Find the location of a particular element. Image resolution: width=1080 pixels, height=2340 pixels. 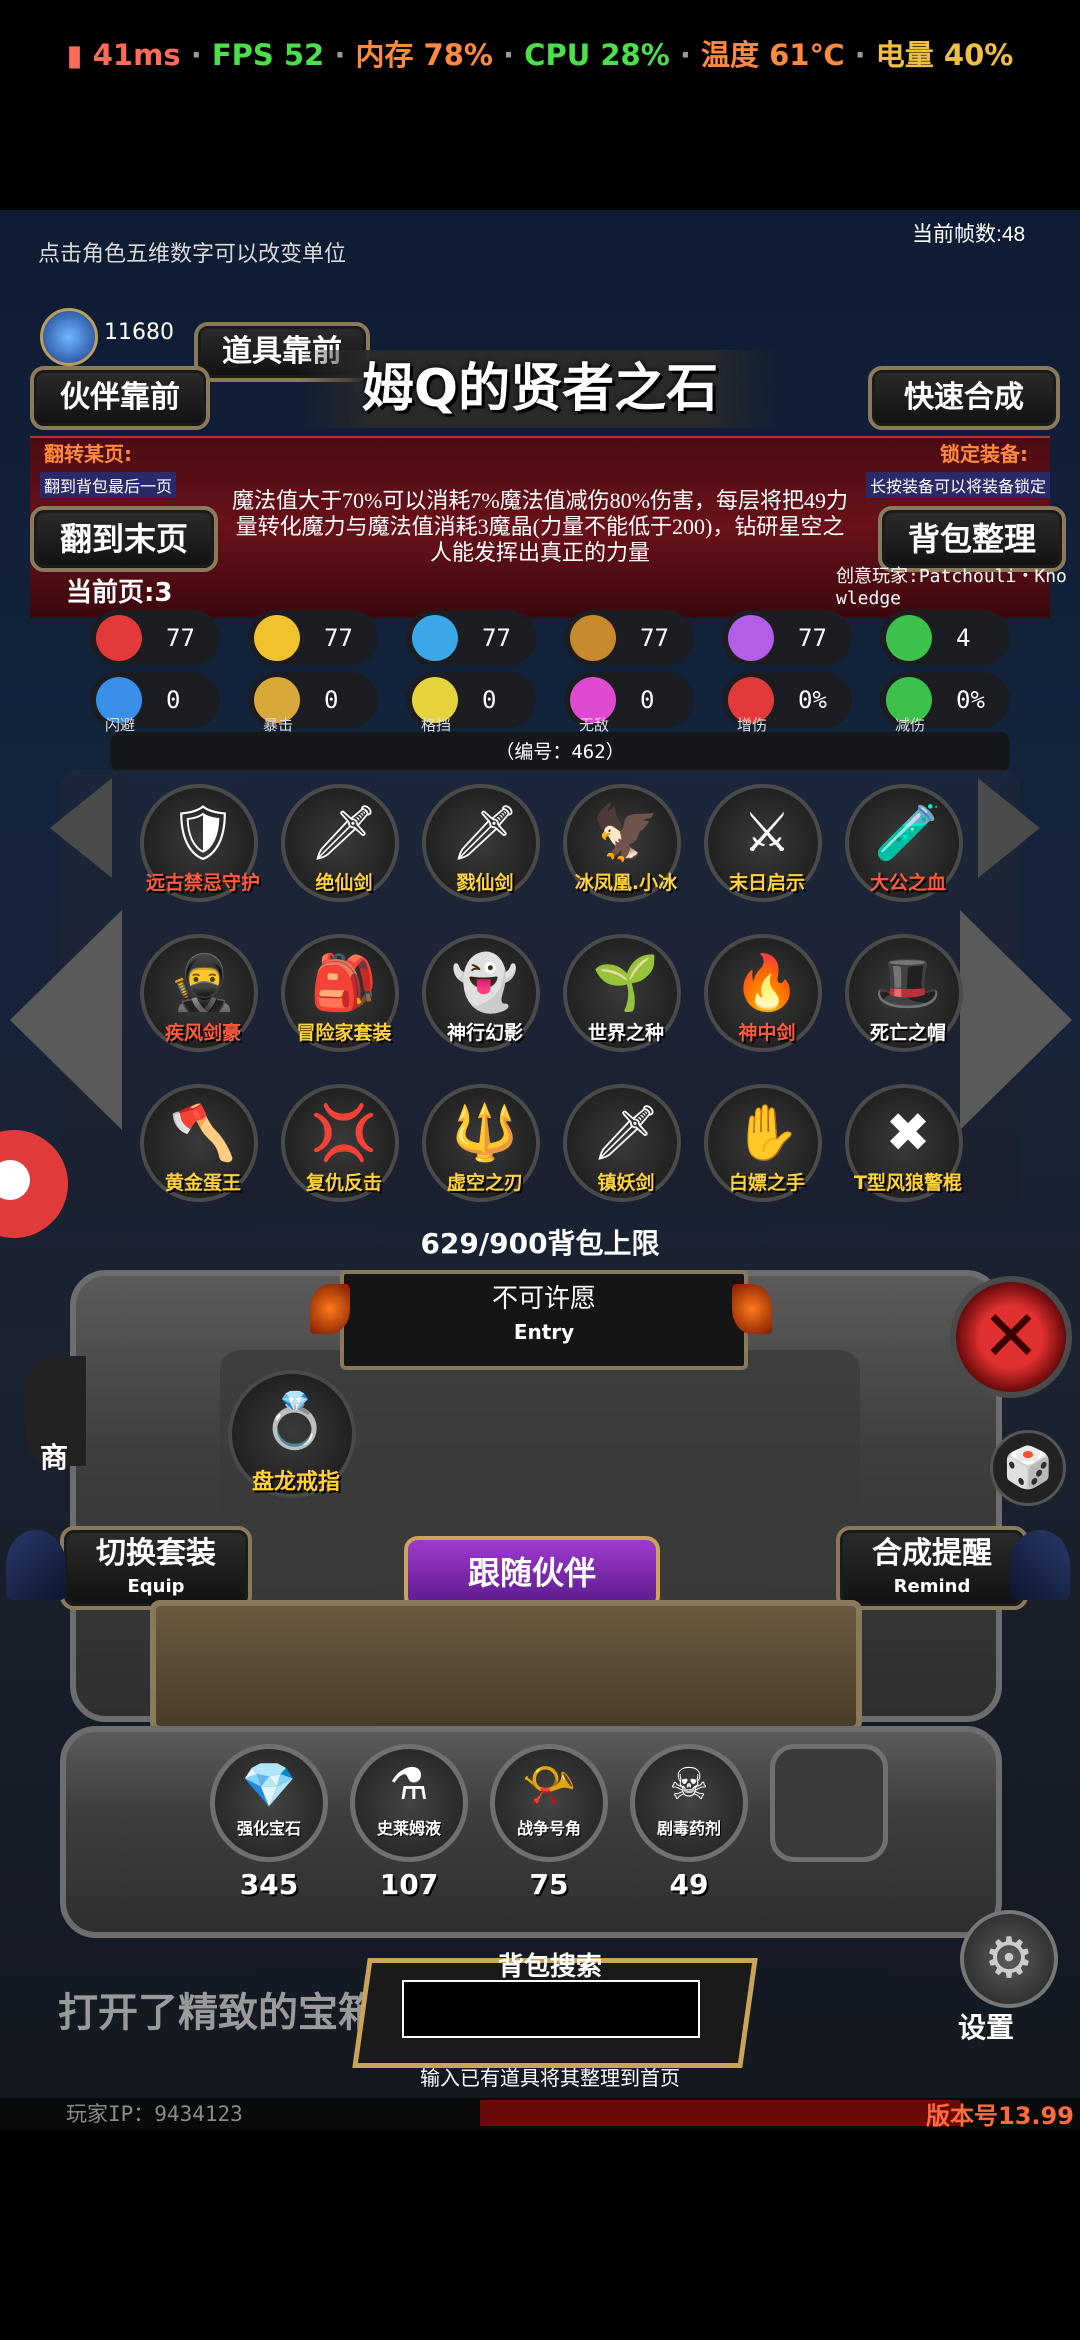

inventory-item-name: 冒险家套装 is located at coordinates (344, 1033).